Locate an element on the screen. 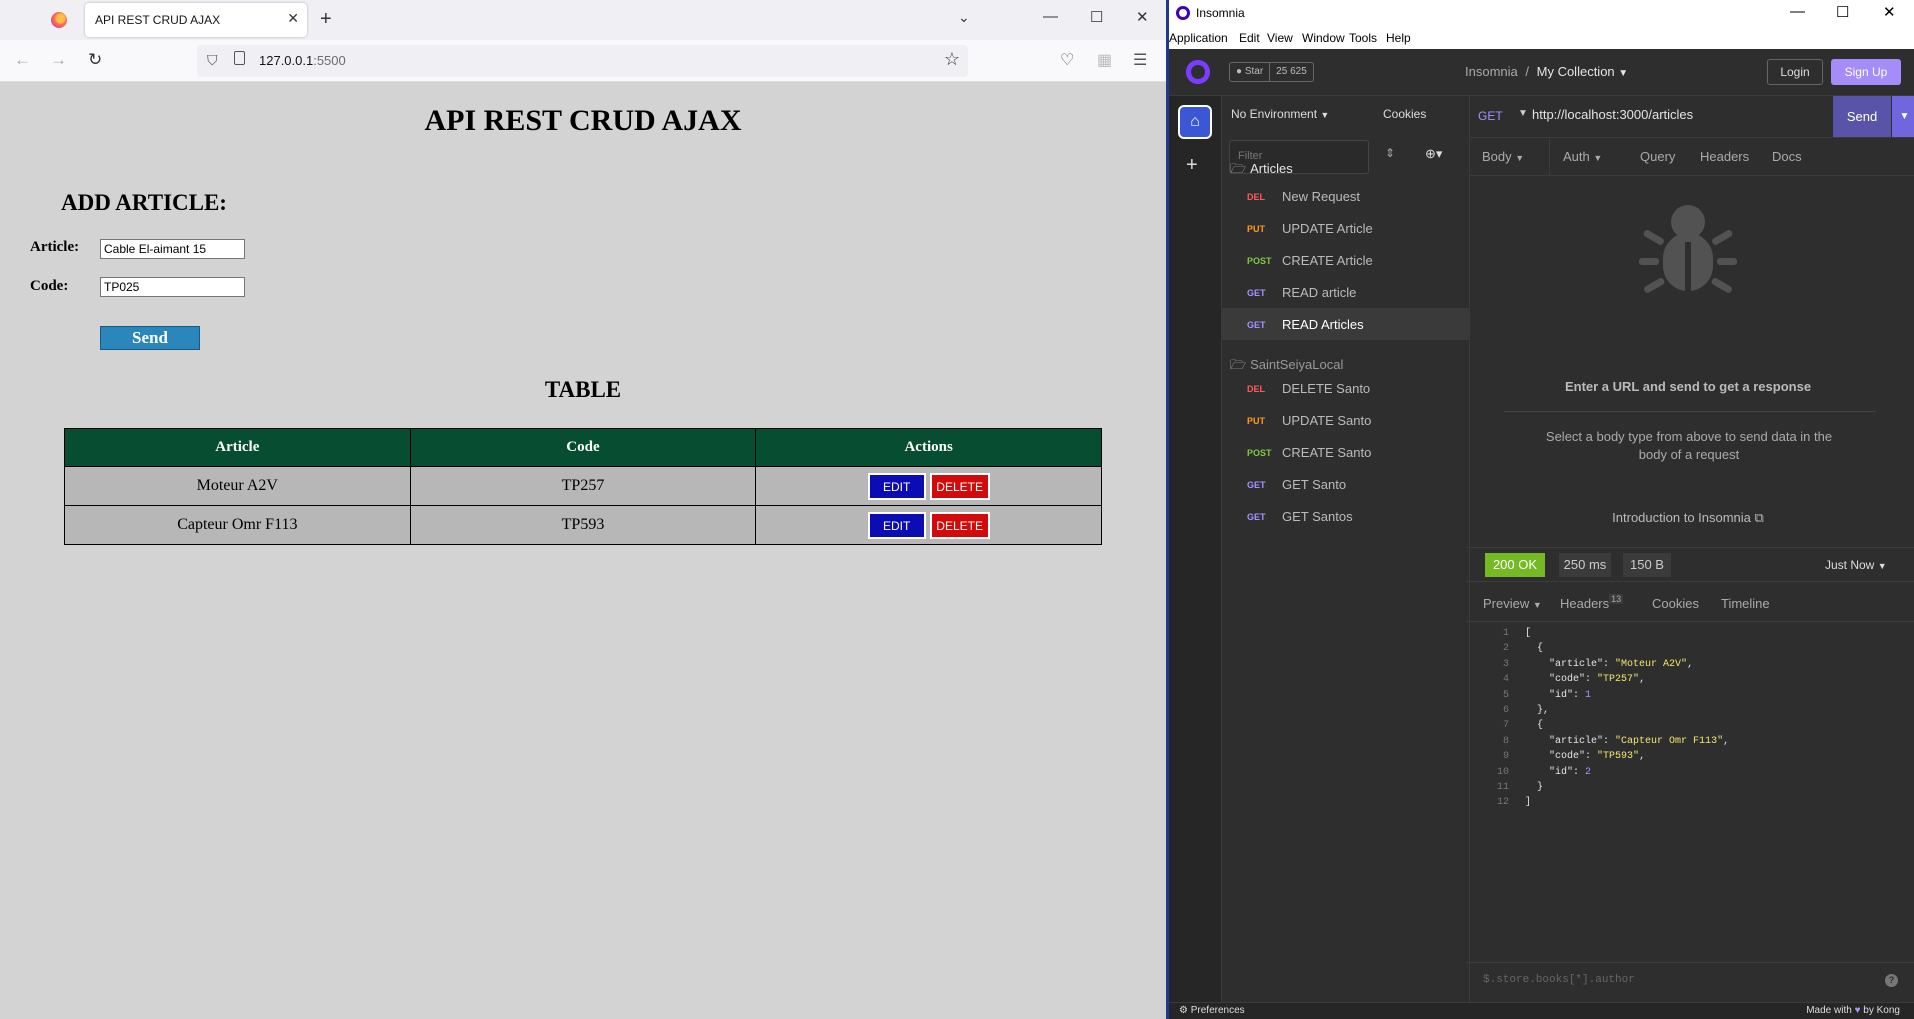 The image size is (1914, 1019). article-input: Cable El-aimant 15 is located at coordinates (172, 249).